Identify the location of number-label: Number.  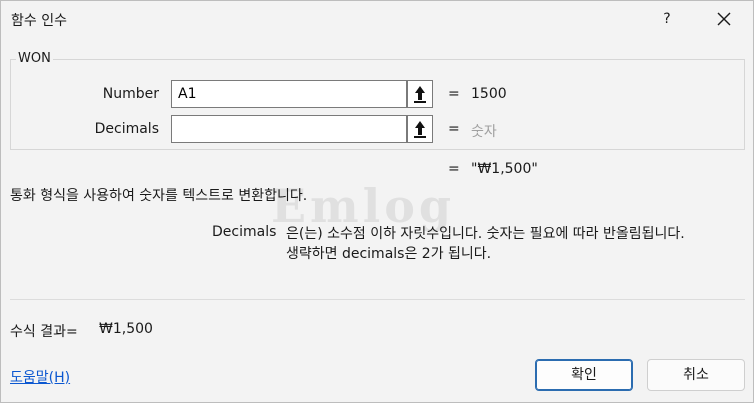
(130, 94).